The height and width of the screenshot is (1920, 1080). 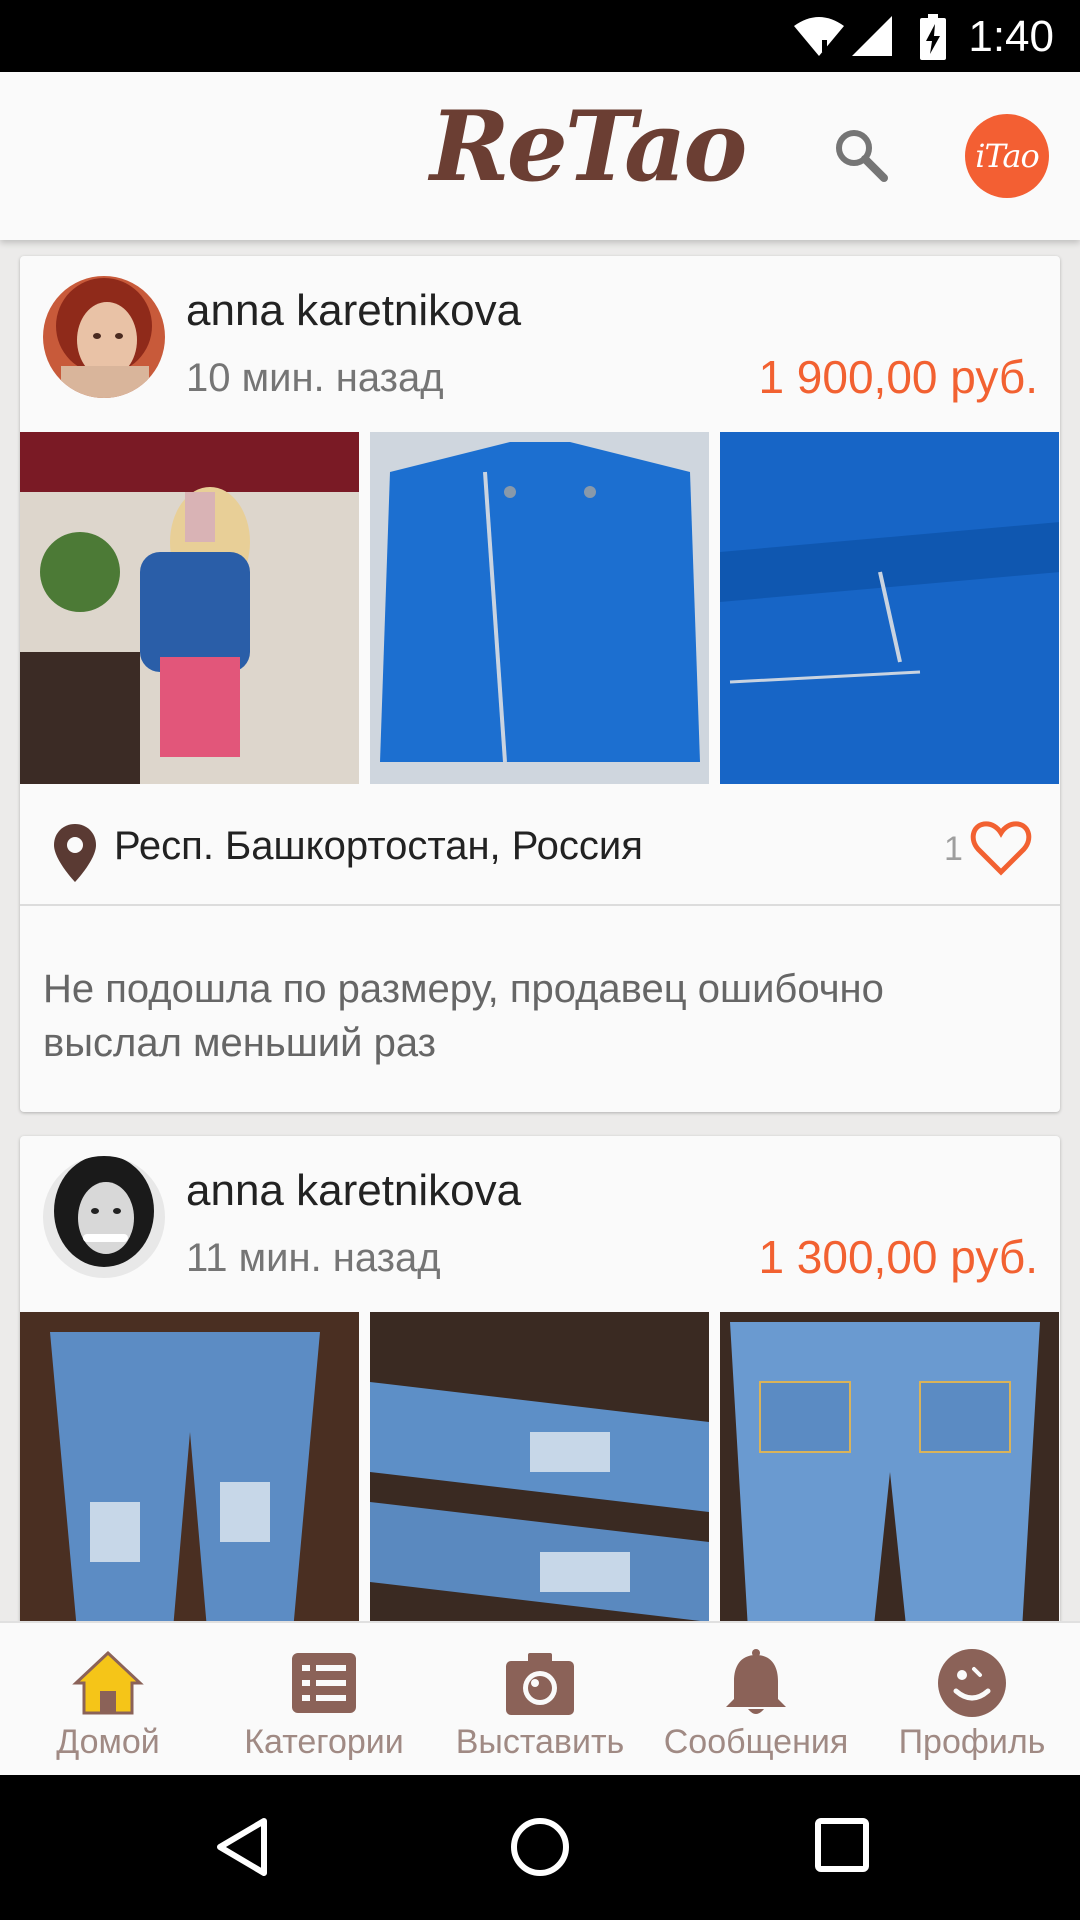 I want to click on nav-categories: Категории, so click(x=324, y=1700).